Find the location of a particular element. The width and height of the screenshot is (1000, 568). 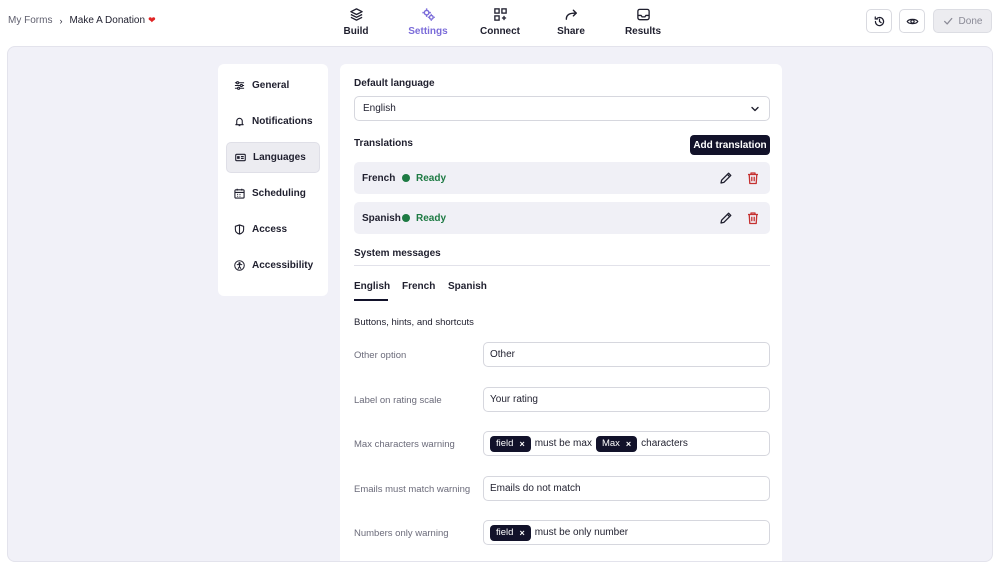

field-text: must be only number is located at coordinates (581, 532).